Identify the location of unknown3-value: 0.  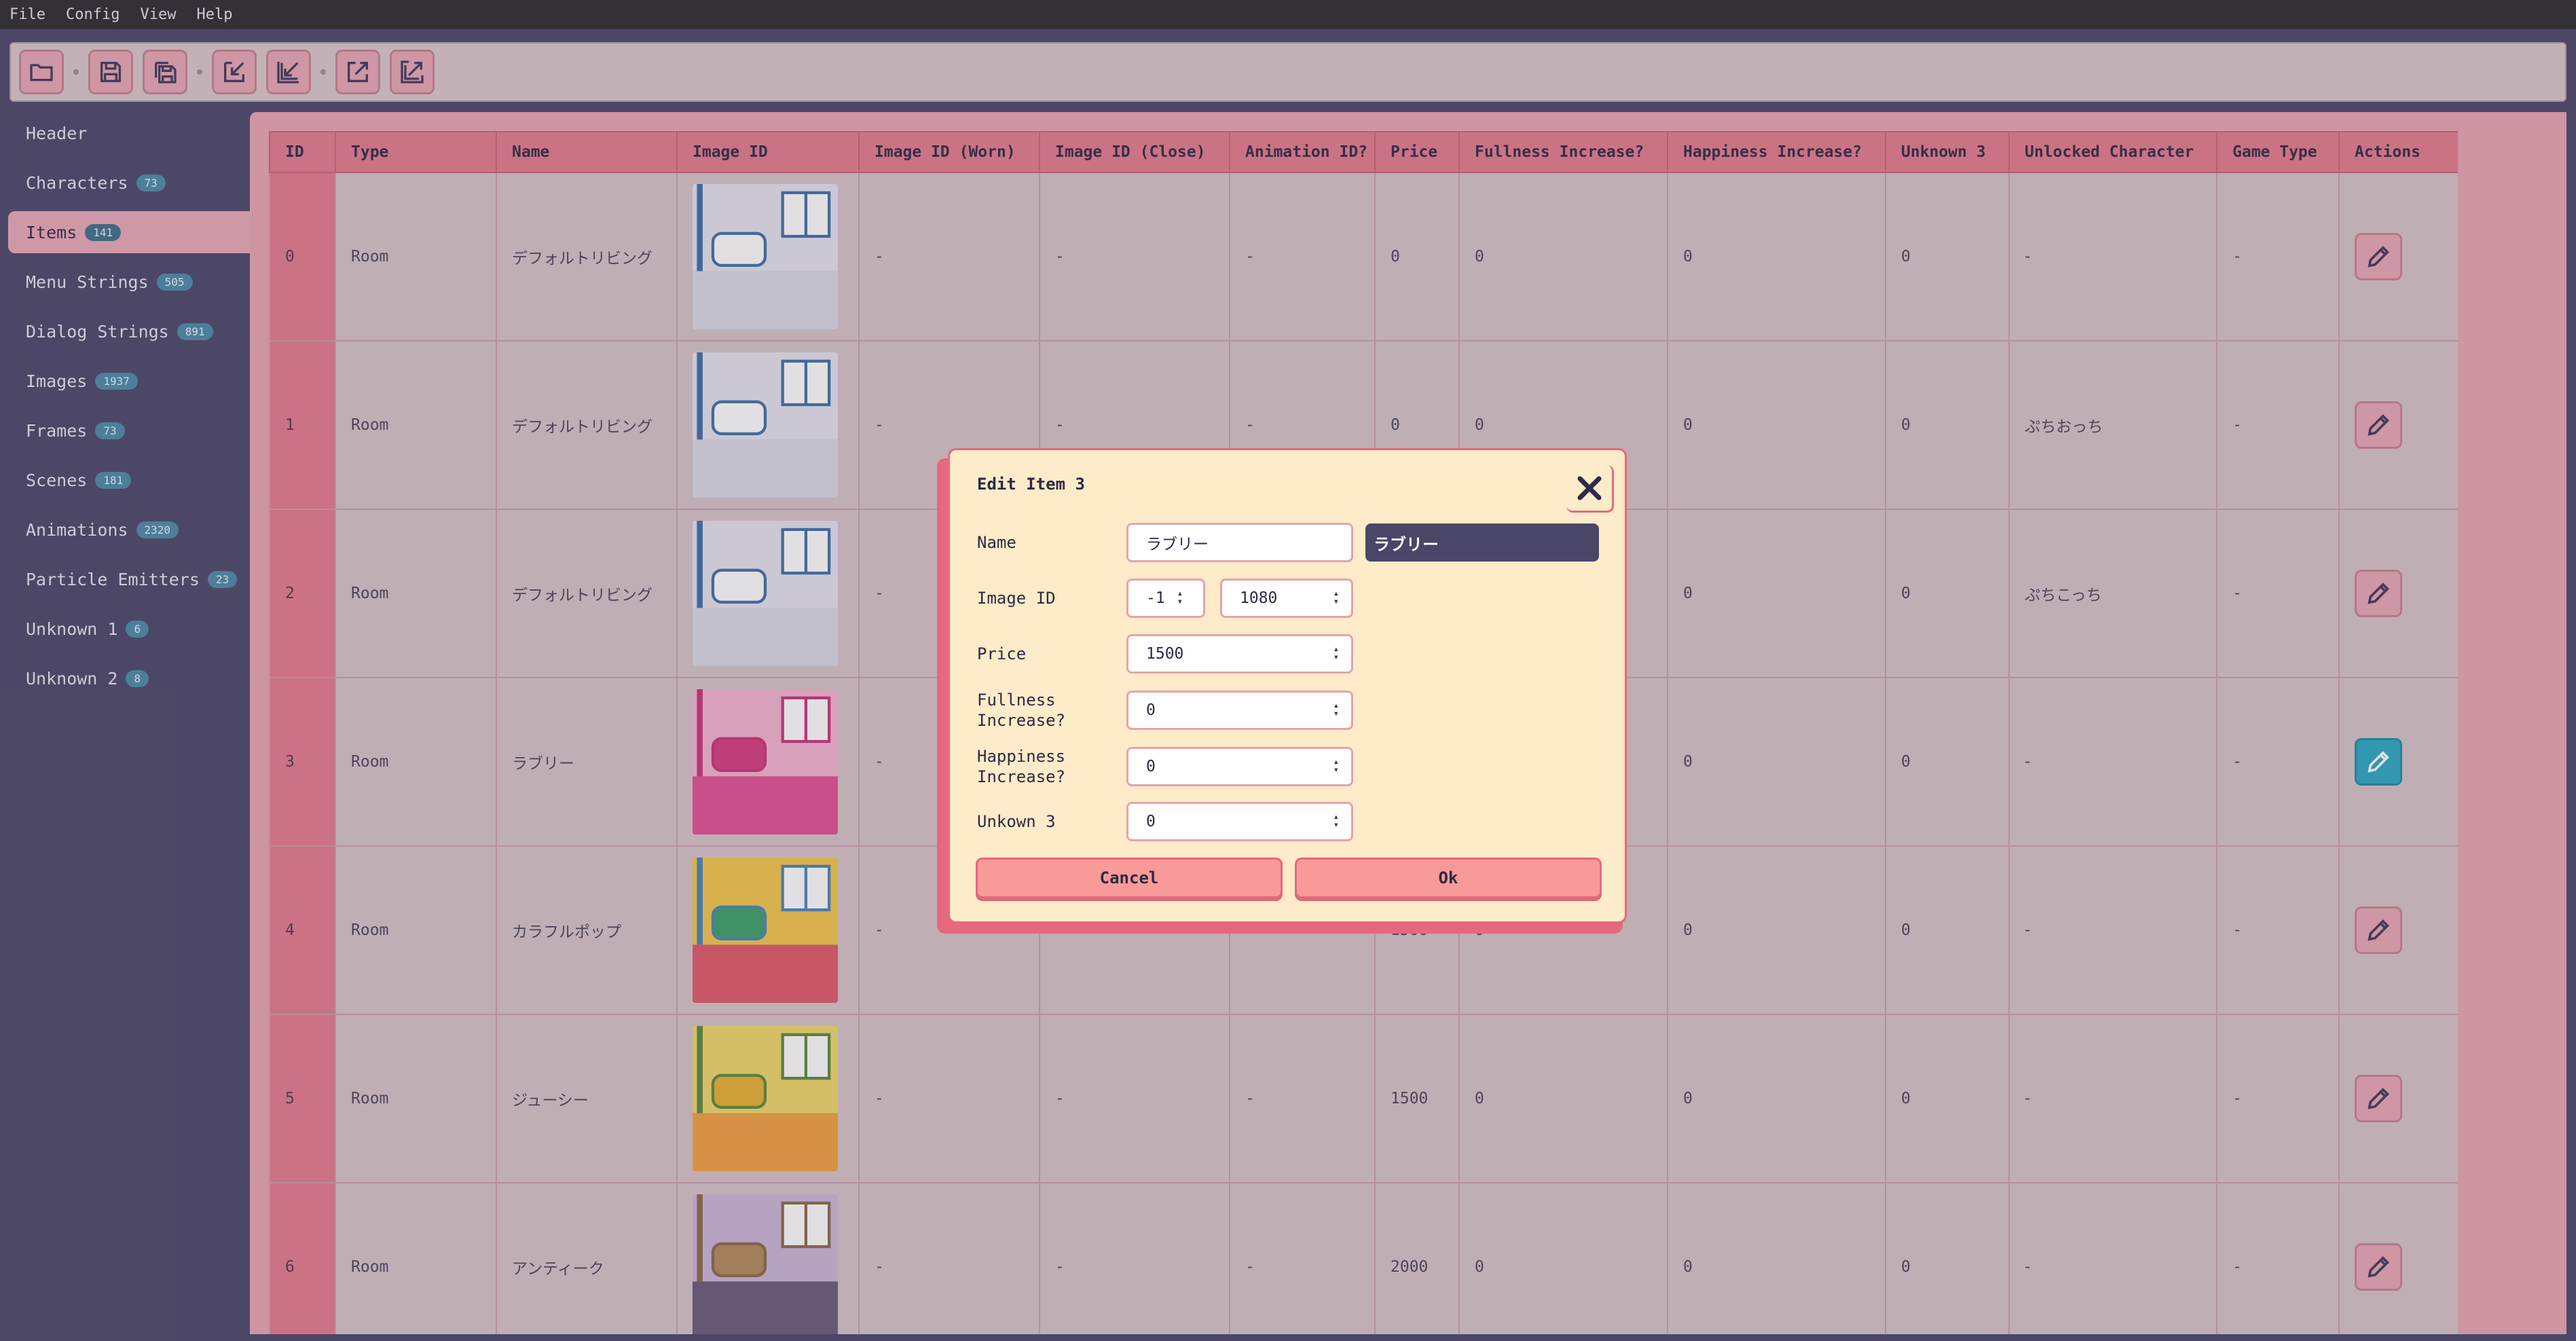
(1151, 821).